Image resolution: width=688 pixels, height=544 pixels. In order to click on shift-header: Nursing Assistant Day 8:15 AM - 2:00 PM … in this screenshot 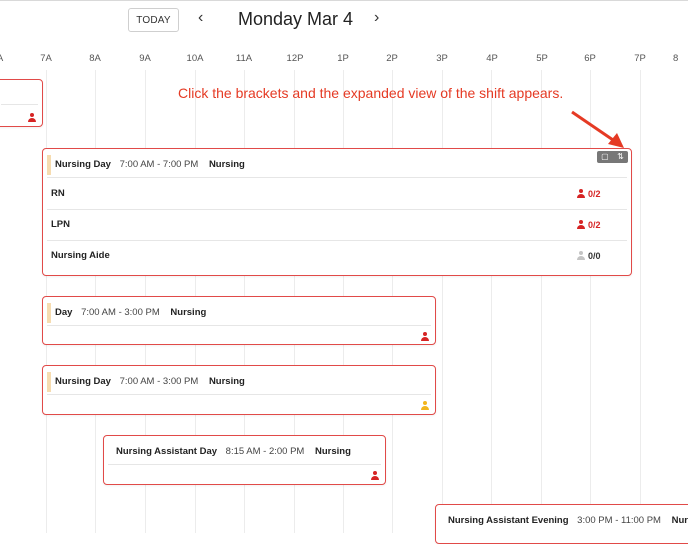, I will do `click(233, 451)`.